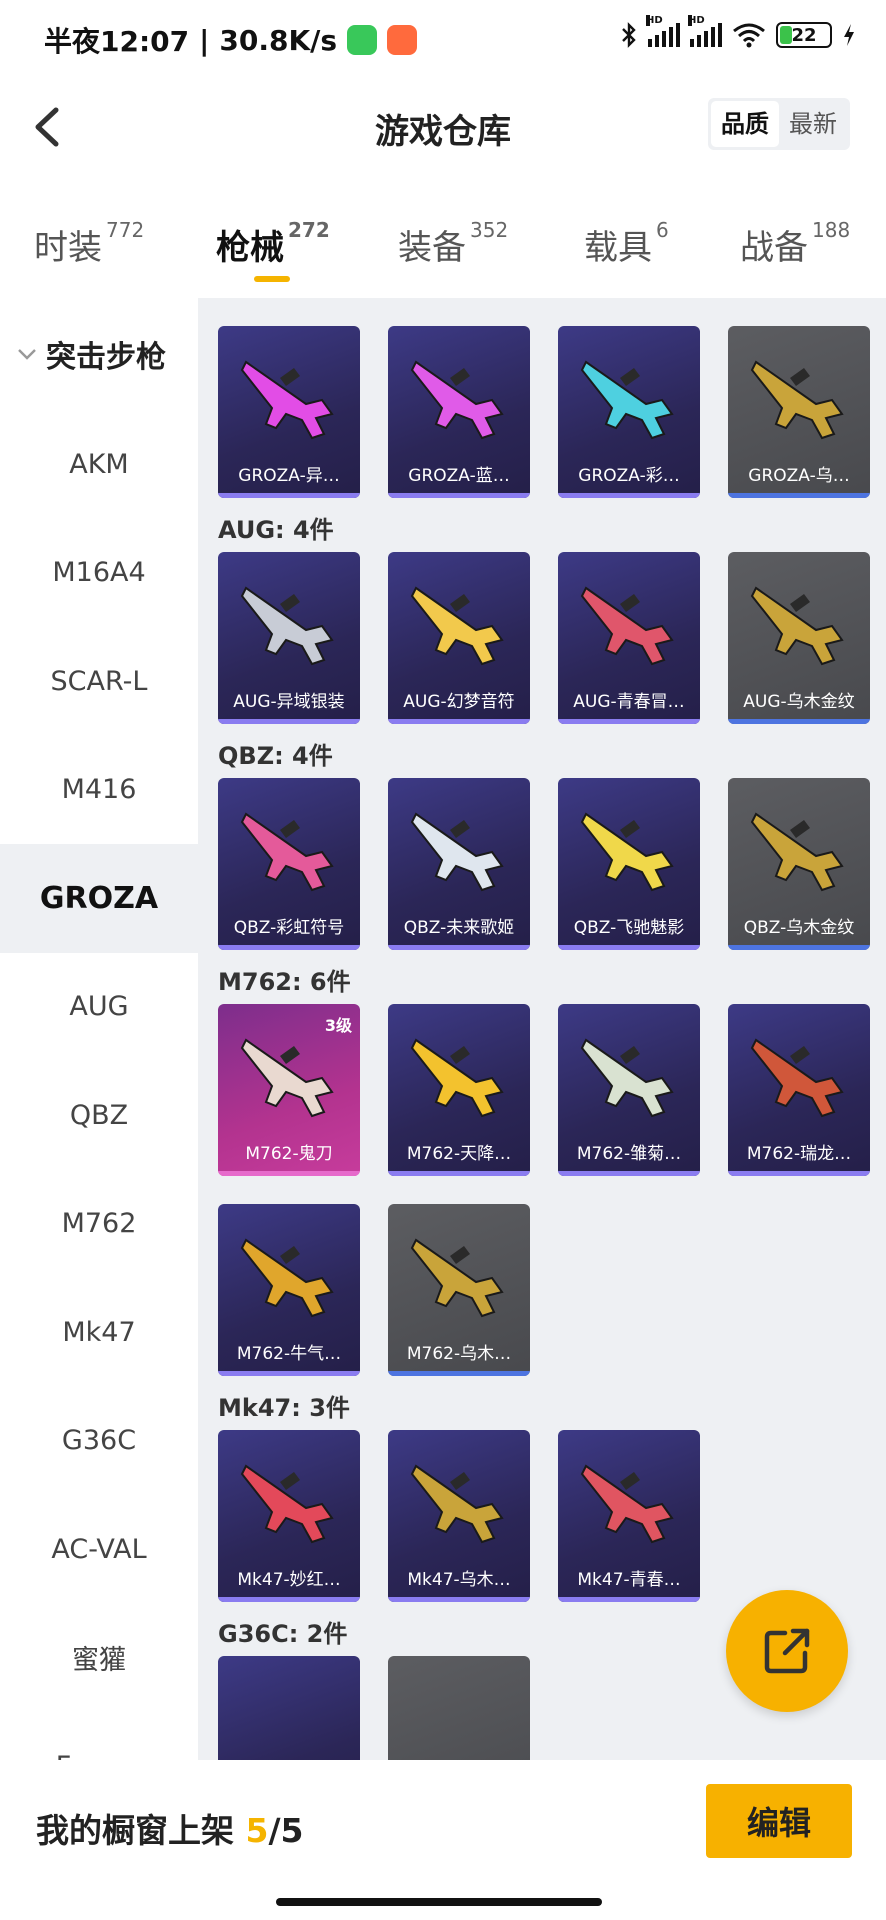  What do you see at coordinates (99, 1007) in the screenshot?
I see `sidebar-item-aug: AUG` at bounding box center [99, 1007].